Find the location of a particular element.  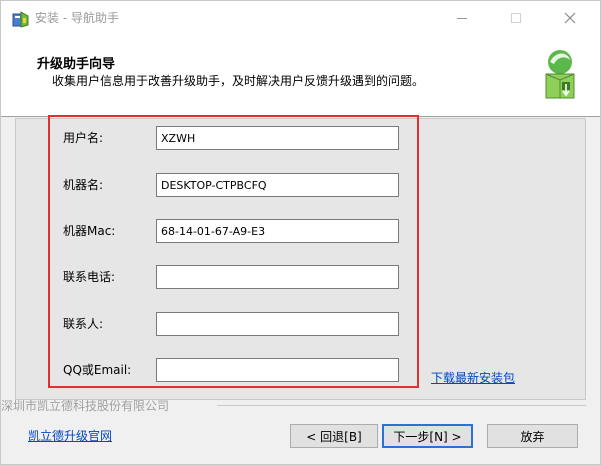

contact-label: 联系人: is located at coordinates (83, 324).